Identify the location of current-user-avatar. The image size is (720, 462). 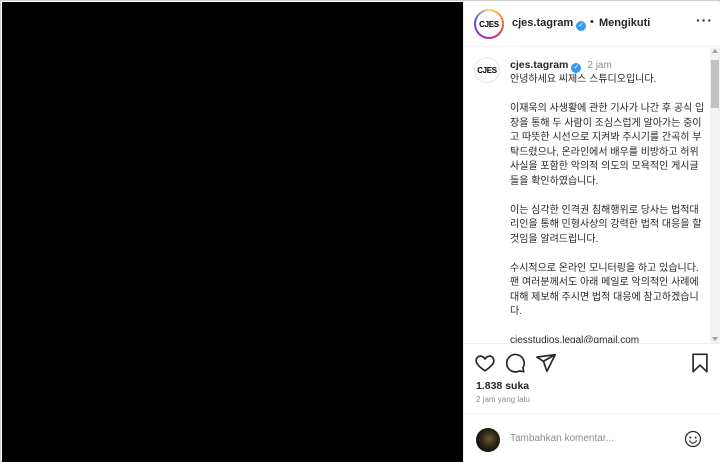
(488, 440).